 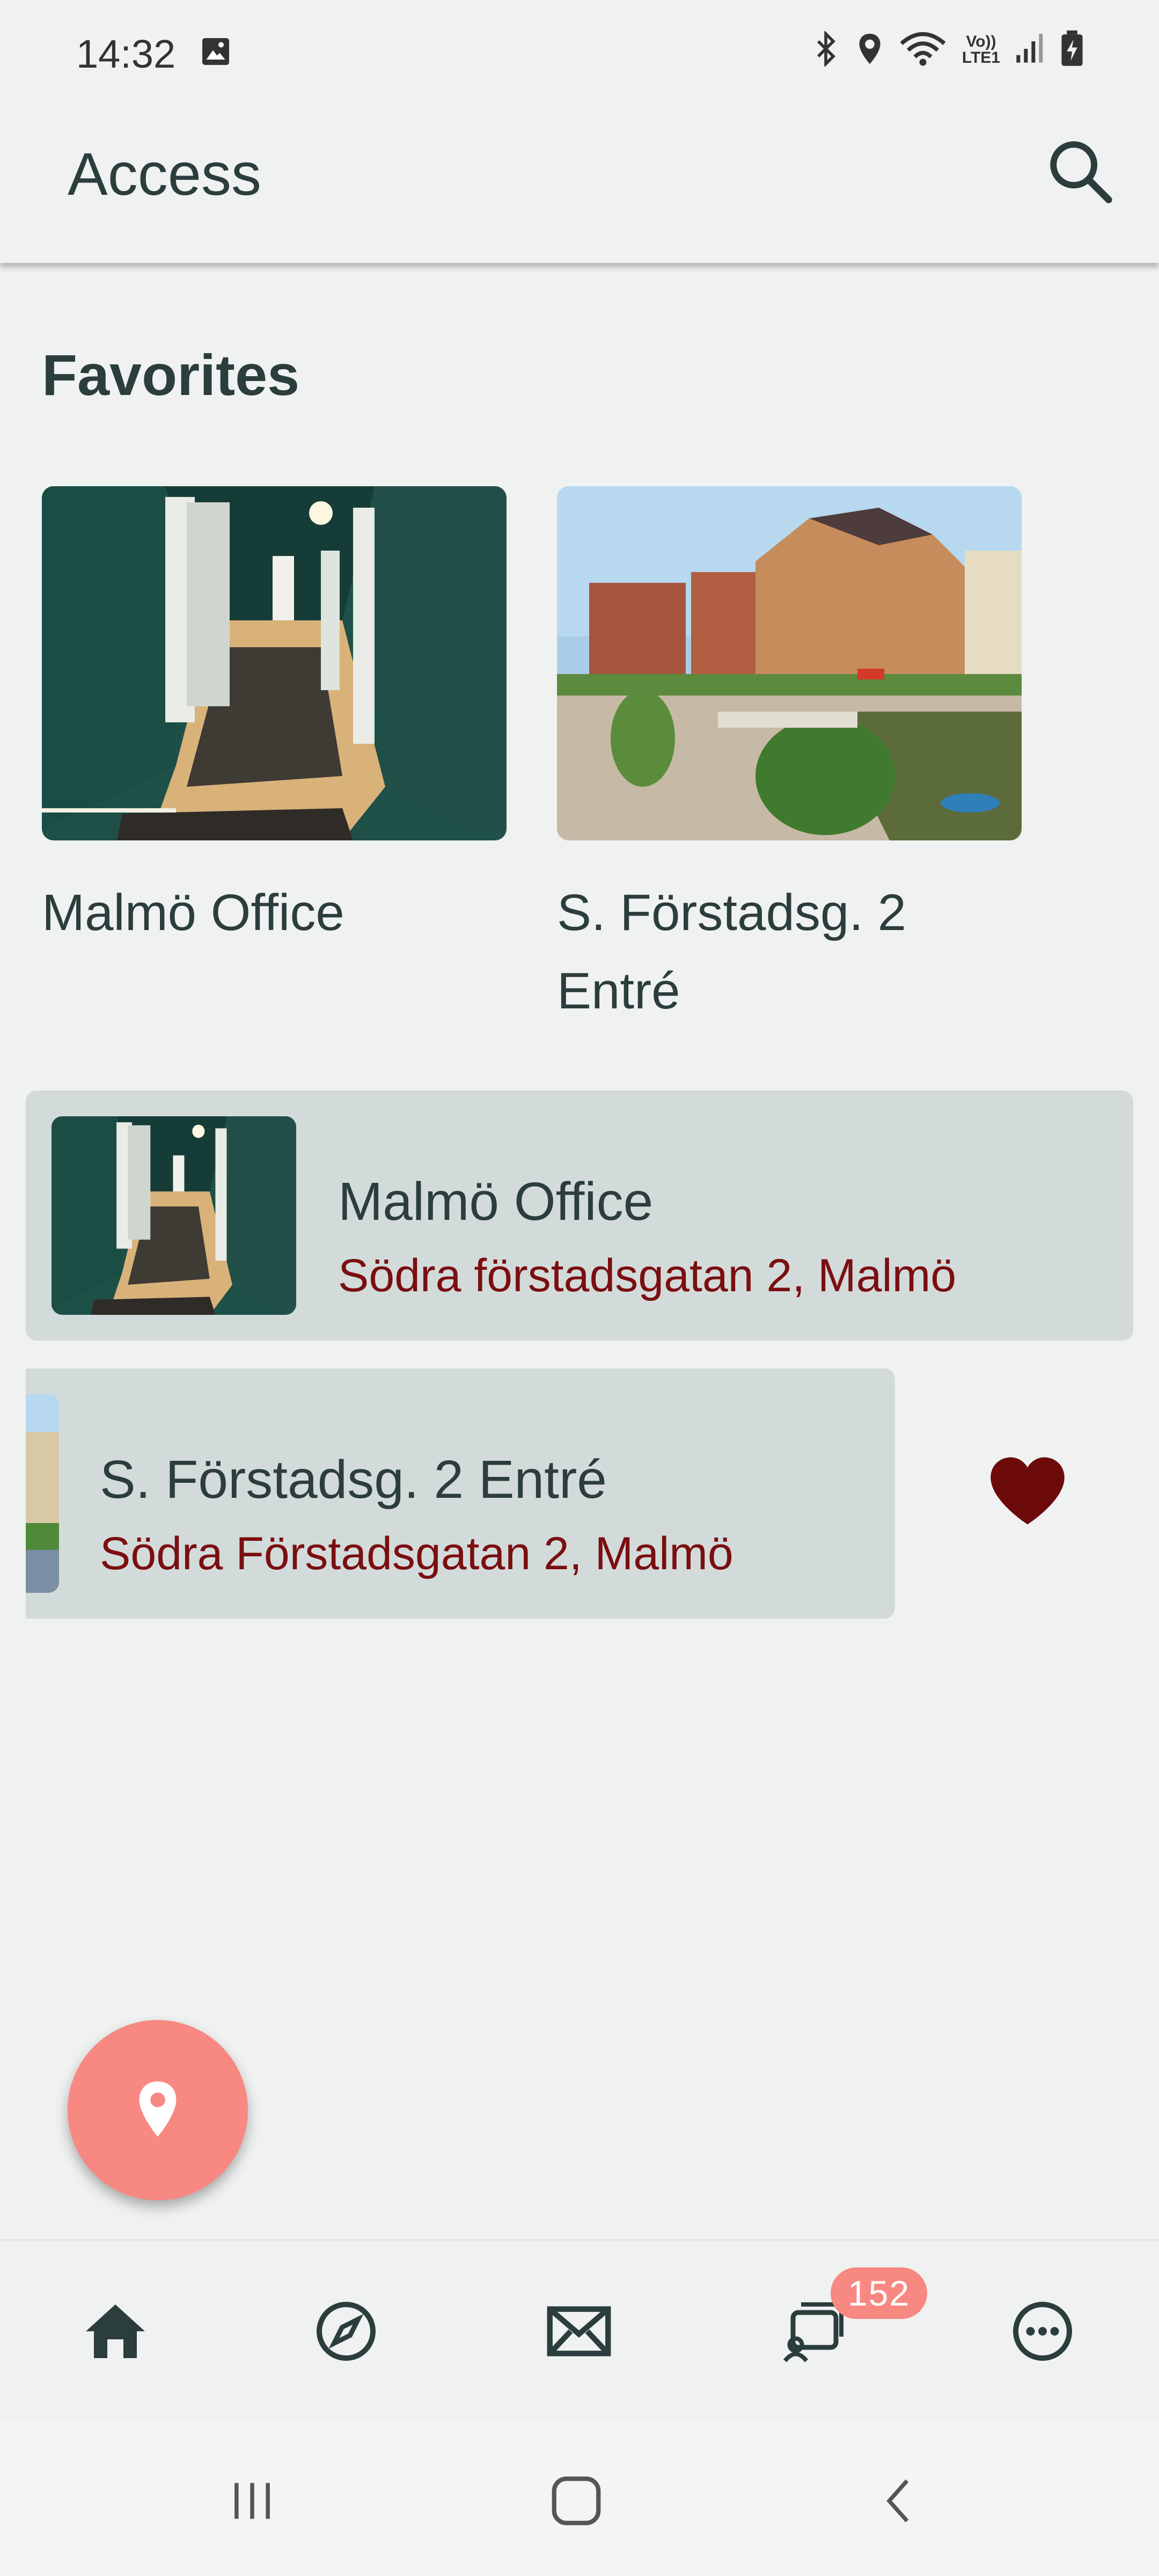 I want to click on battery-charging-icon, so click(x=1072, y=50).